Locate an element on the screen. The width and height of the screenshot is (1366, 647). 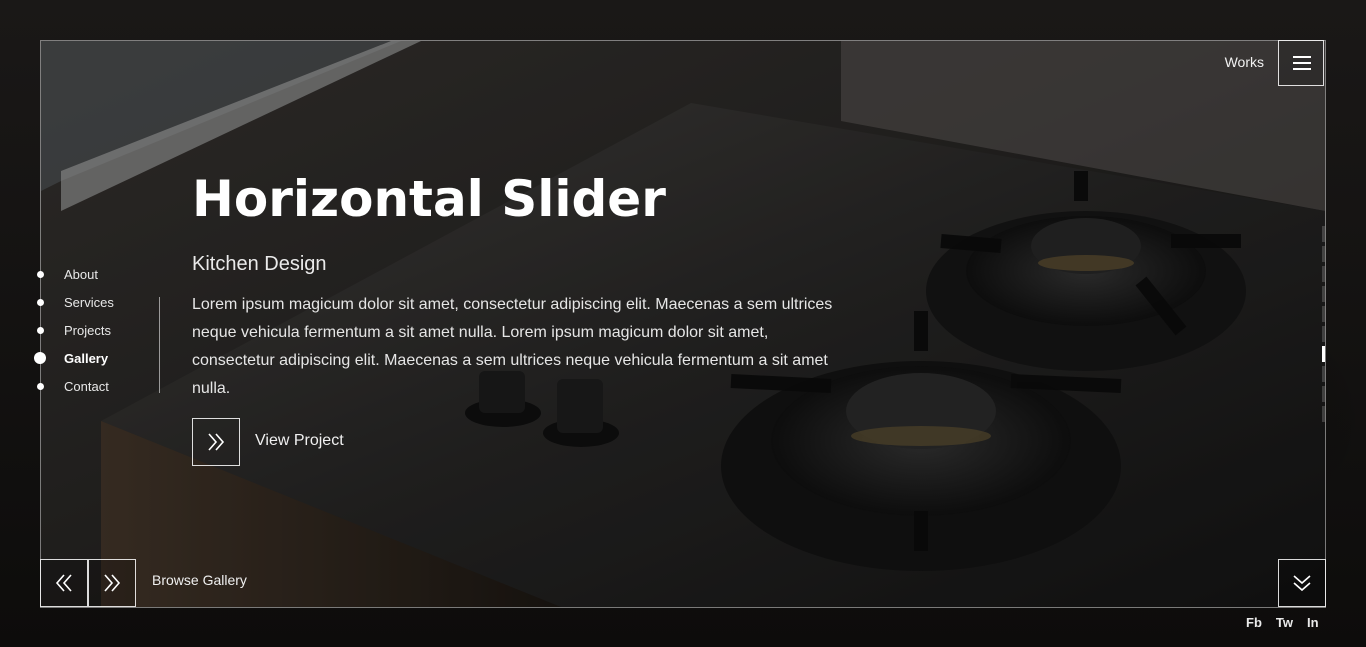
slide-title: Horizontal Slider is located at coordinates (429, 199).